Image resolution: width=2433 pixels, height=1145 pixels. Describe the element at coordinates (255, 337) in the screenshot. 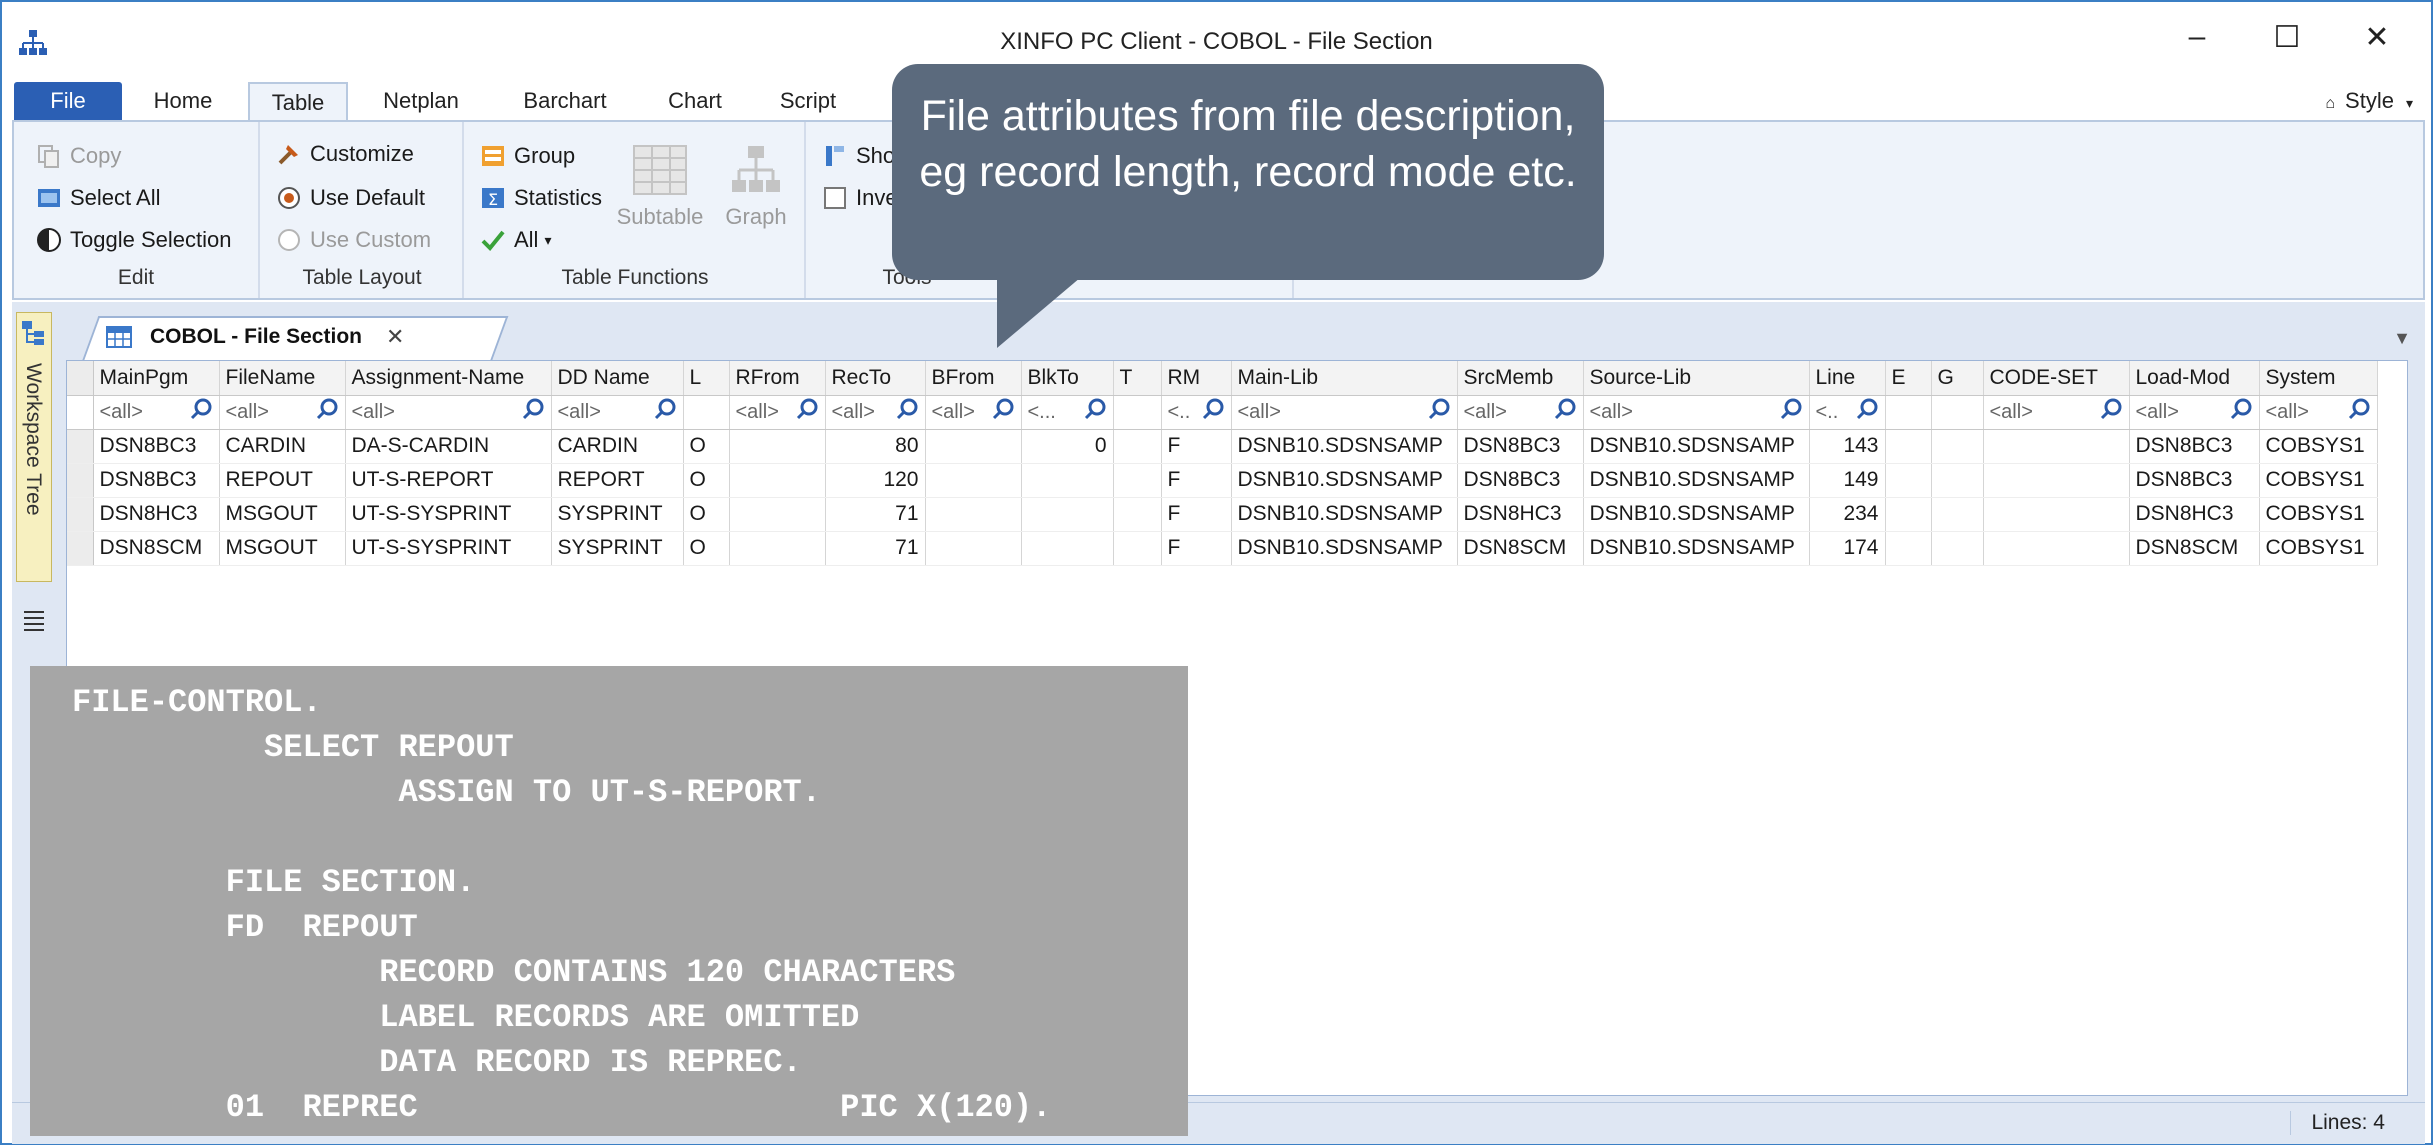

I see `document-tab: COBOL - File Section ✕` at that location.